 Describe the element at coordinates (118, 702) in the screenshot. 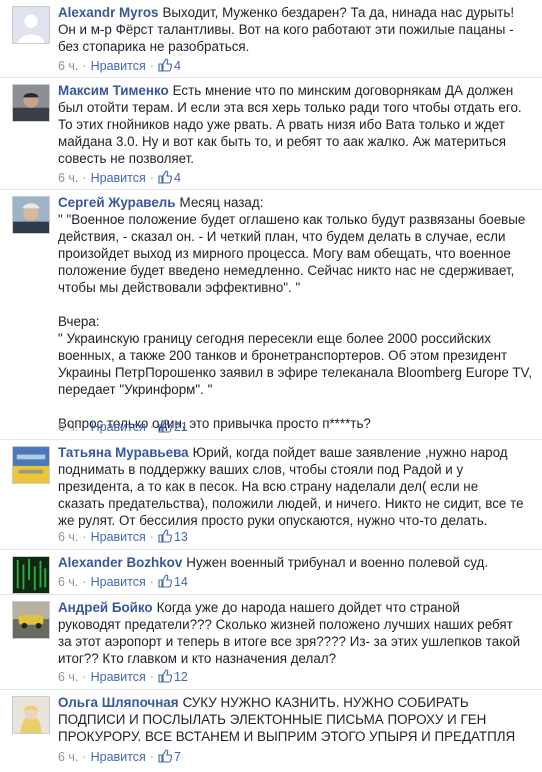

I see `comment-author: Ольга Шляпочная` at that location.